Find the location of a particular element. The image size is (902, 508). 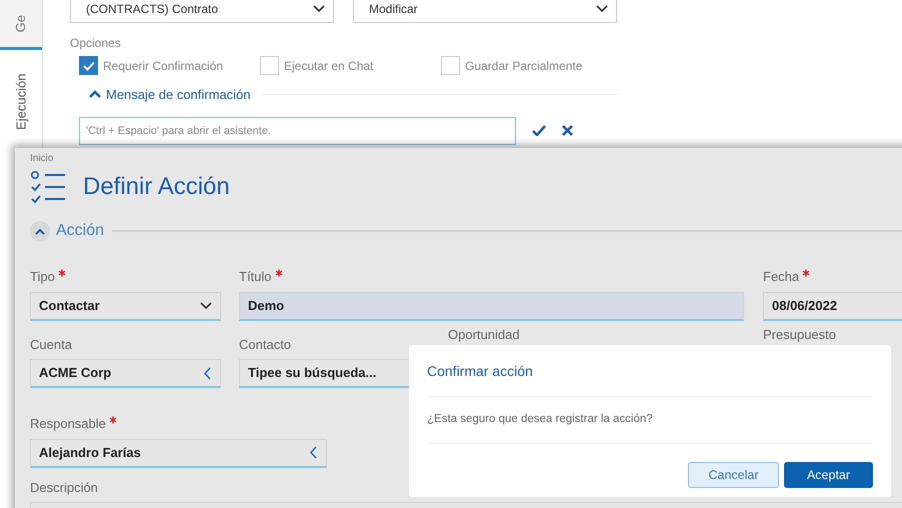

field-label: Cuenta is located at coordinates (51, 344).